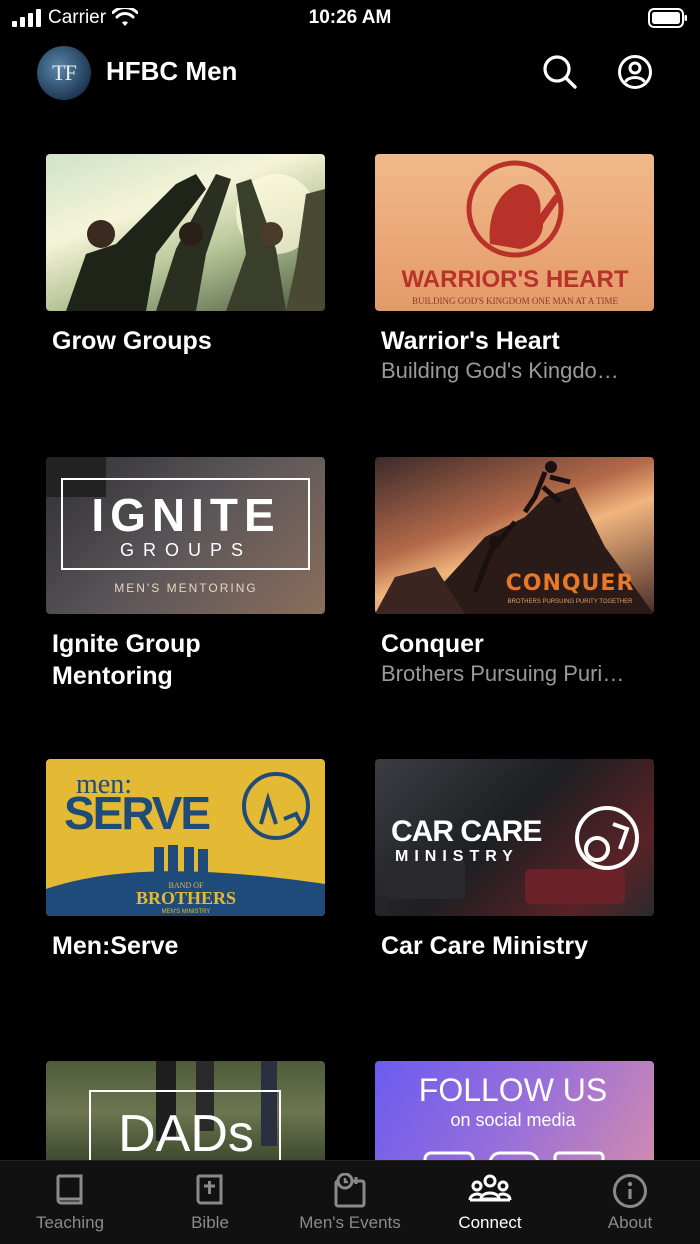  I want to click on serve-emblem-icon, so click(276, 806).